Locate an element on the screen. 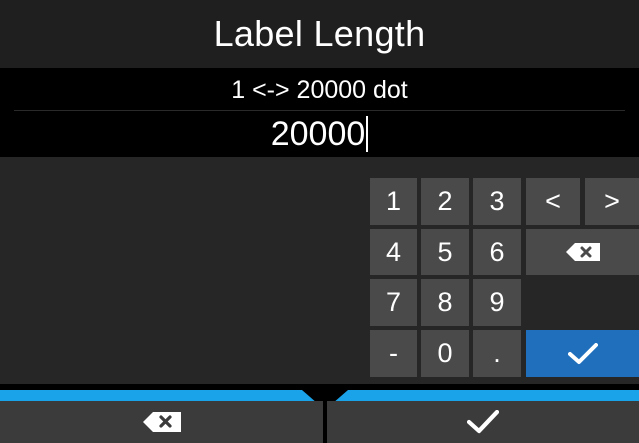 This screenshot has height=443, width=639. confirm-key is located at coordinates (582, 353).